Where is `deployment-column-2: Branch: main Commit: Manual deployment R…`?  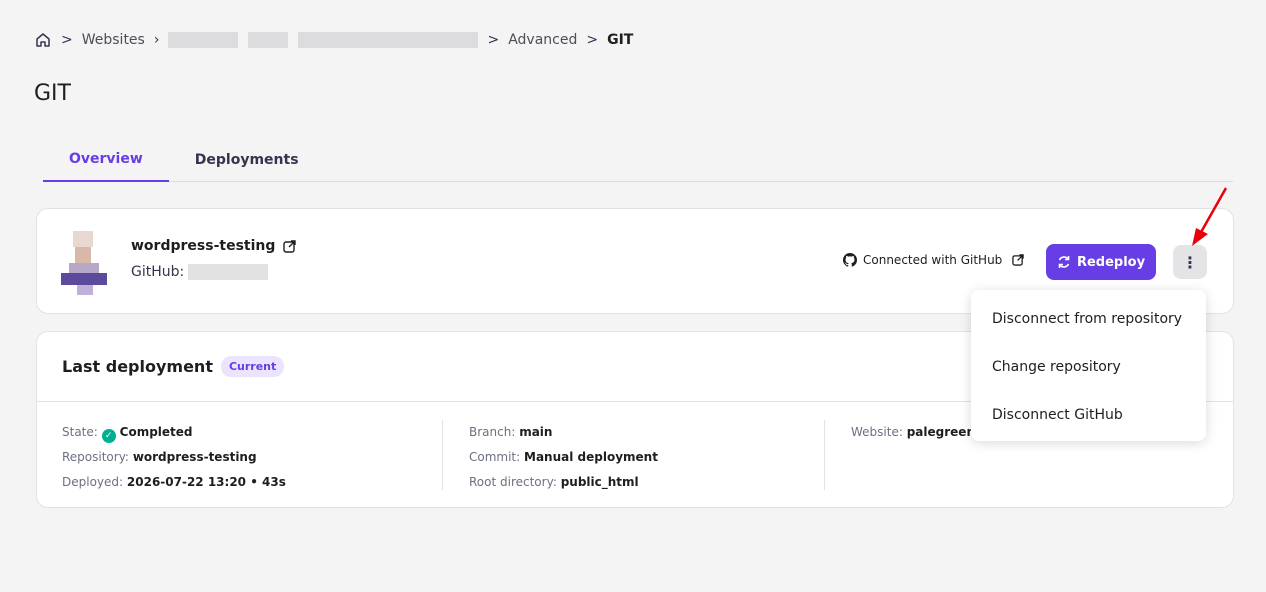 deployment-column-2: Branch: main Commit: Manual deployment R… is located at coordinates (563, 457).